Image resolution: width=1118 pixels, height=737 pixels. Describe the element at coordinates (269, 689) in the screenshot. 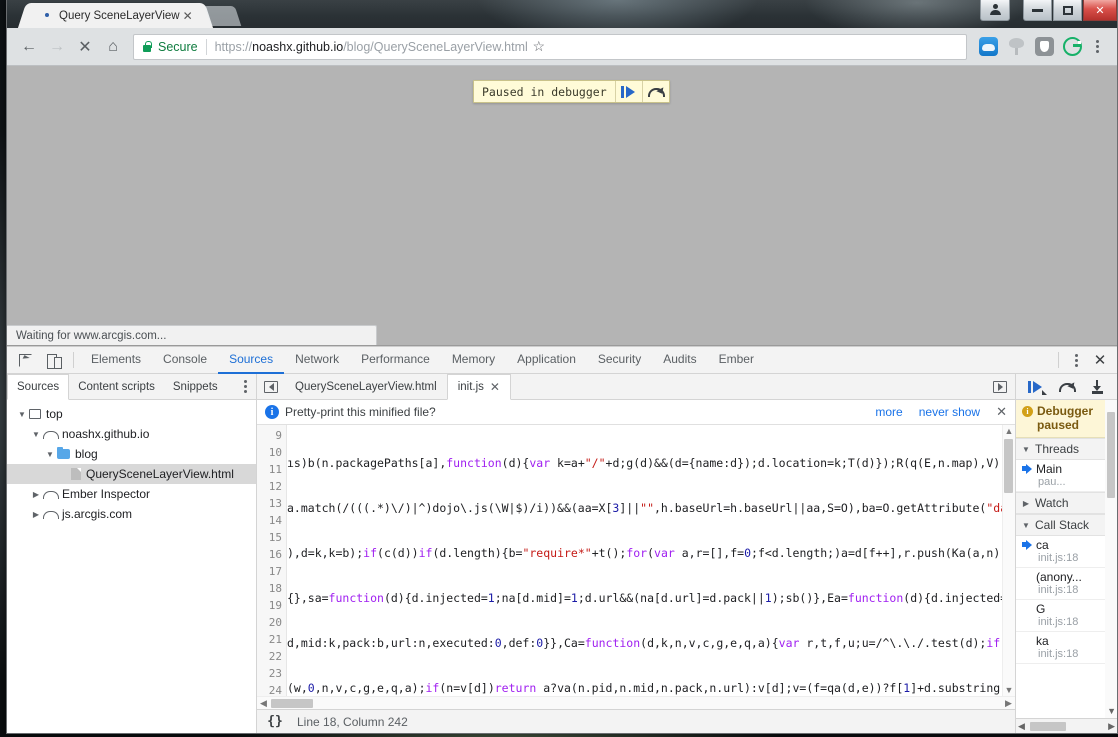

I see `line-number: 24` at that location.